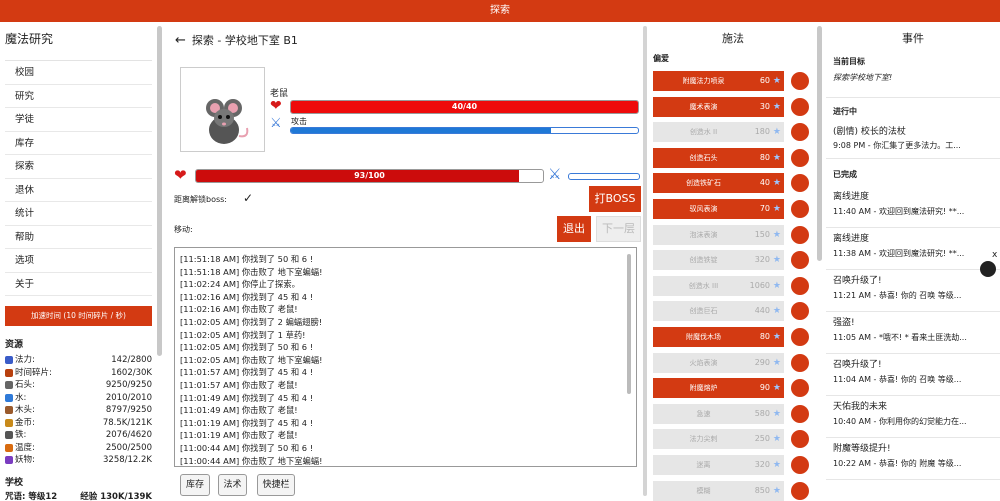 The image size is (1000, 501). Describe the element at coordinates (276, 123) in the screenshot. I see `sword-icon: ⚔` at that location.